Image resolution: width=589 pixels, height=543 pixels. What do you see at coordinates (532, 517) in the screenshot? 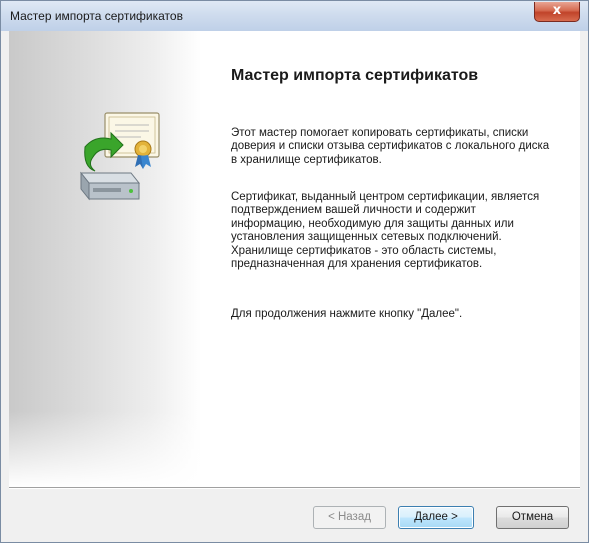
I see `cancel-button: Отмена` at bounding box center [532, 517].